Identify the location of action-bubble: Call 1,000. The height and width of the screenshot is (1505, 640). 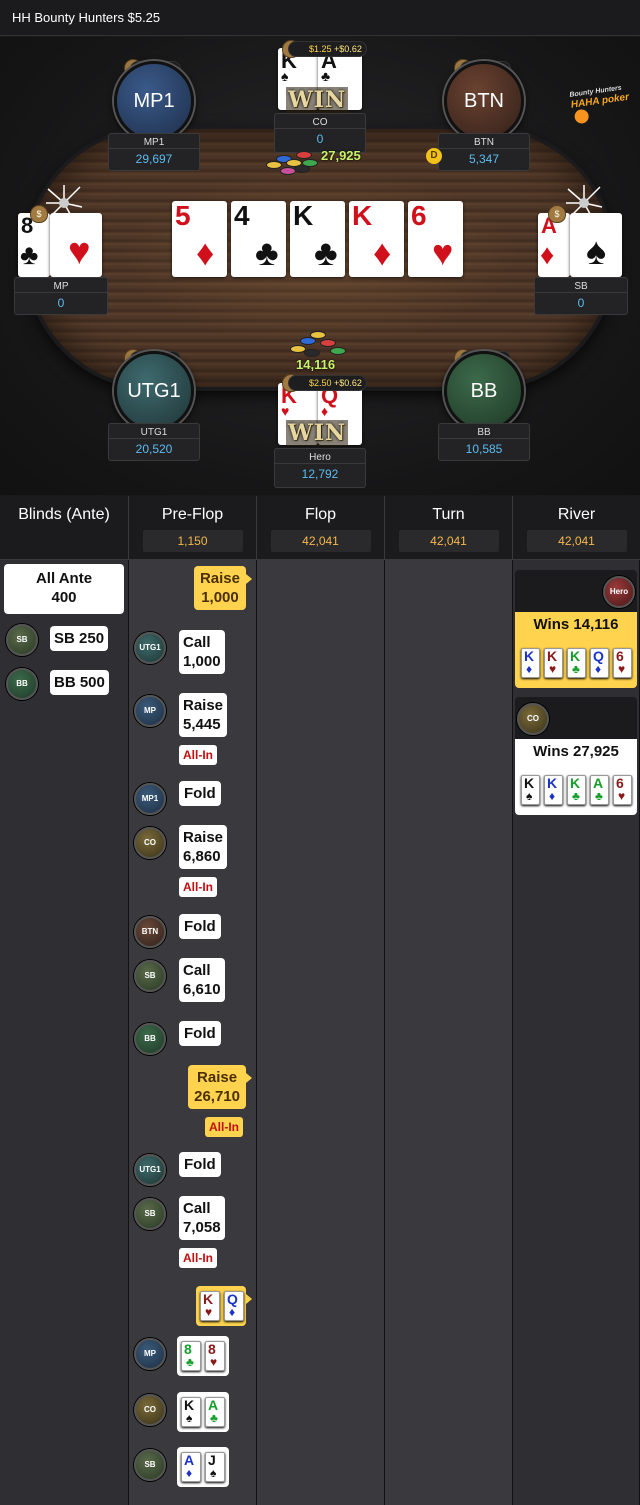
(202, 652).